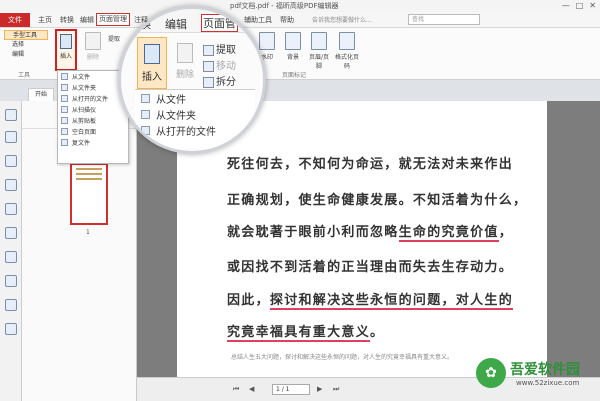 Image resolution: width=600 pixels, height=401 pixels. I want to click on paragraph-line: 就会耽著于眼前小利而忽略生命的究竟价值，, so click(370, 231).